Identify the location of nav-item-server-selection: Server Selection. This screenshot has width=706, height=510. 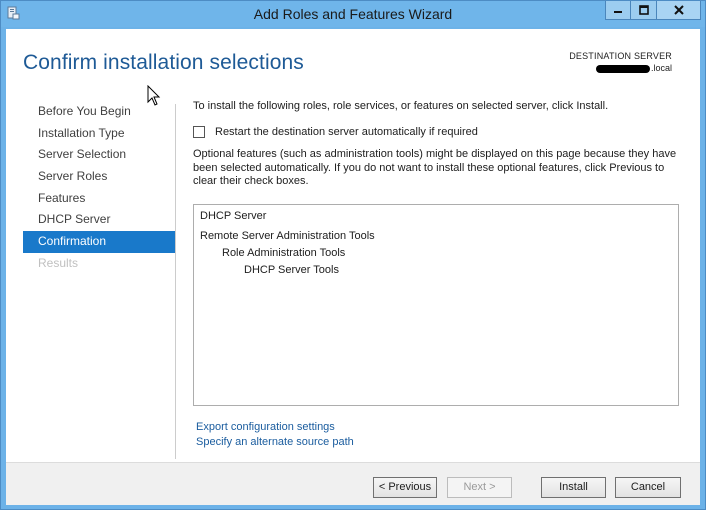
(99, 155).